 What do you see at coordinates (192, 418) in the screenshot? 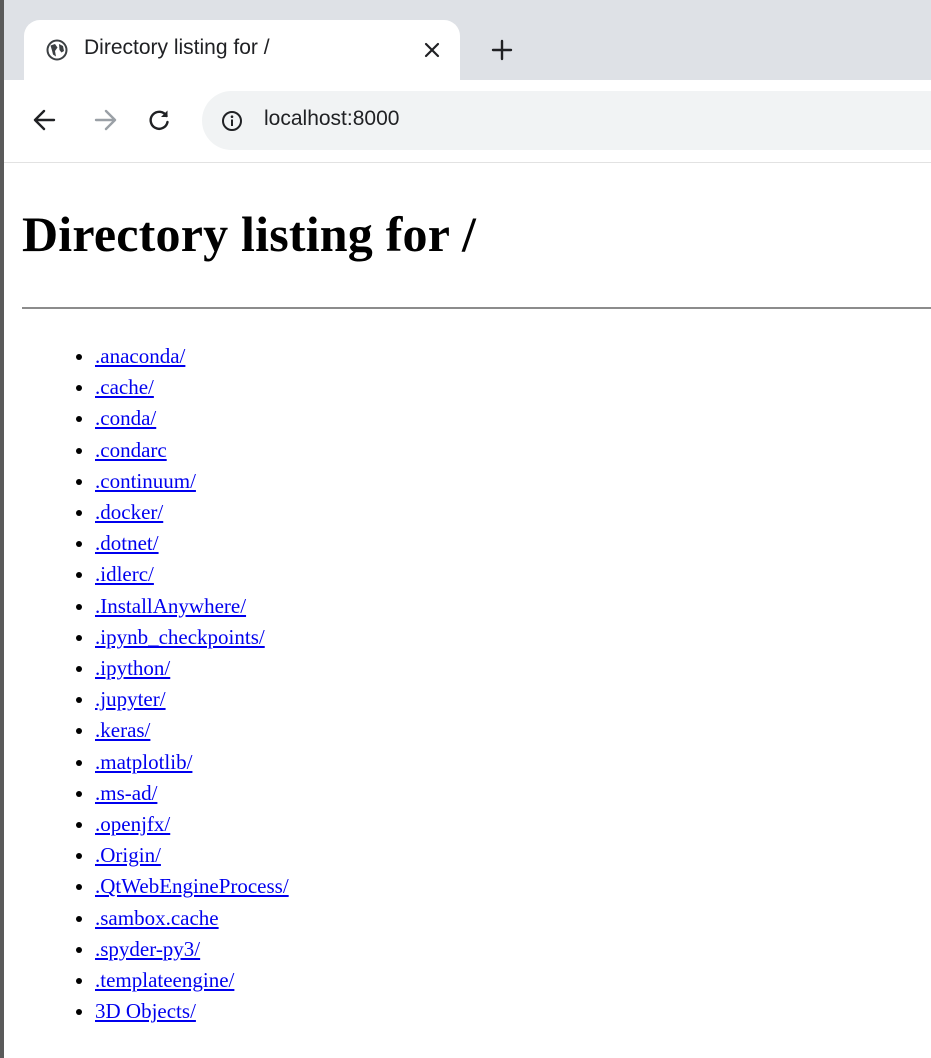
I see `list-item: .conda/` at bounding box center [192, 418].